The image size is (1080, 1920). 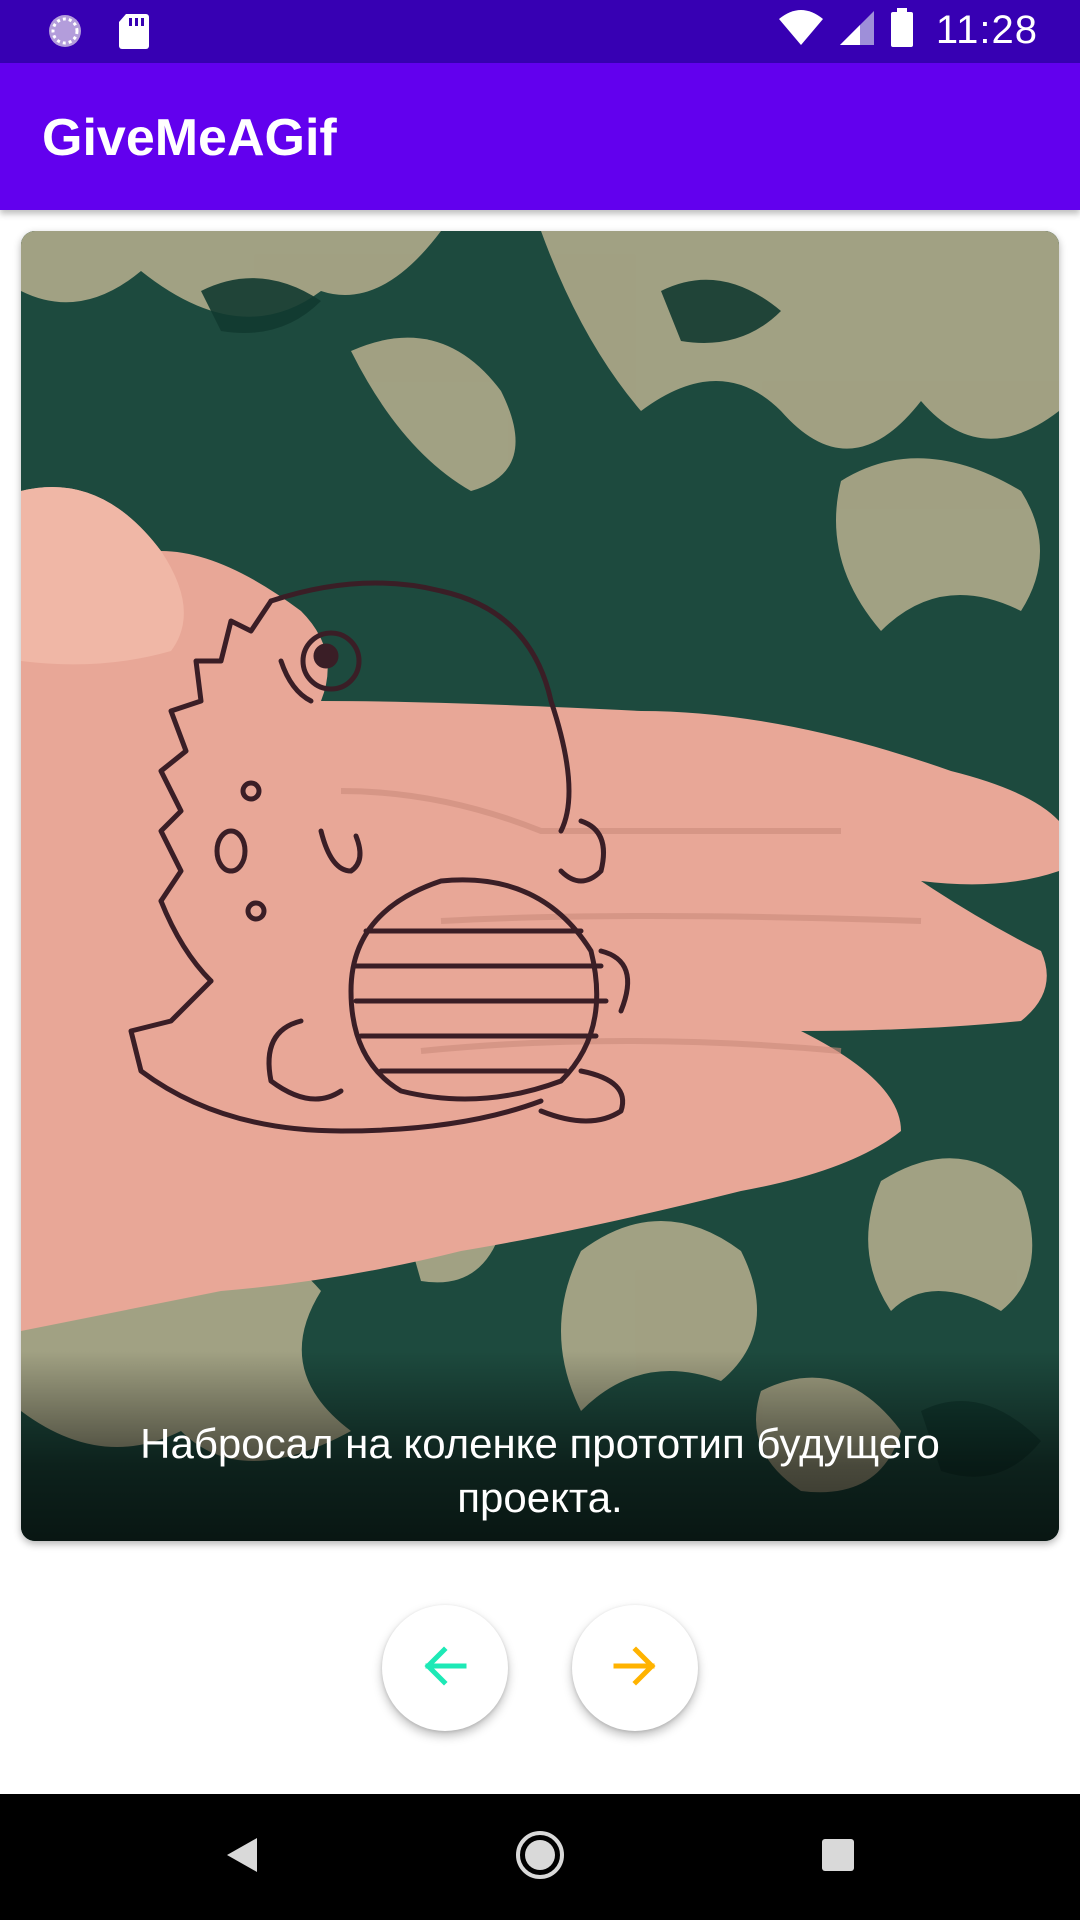 What do you see at coordinates (65, 33) in the screenshot?
I see `loading-icon` at bounding box center [65, 33].